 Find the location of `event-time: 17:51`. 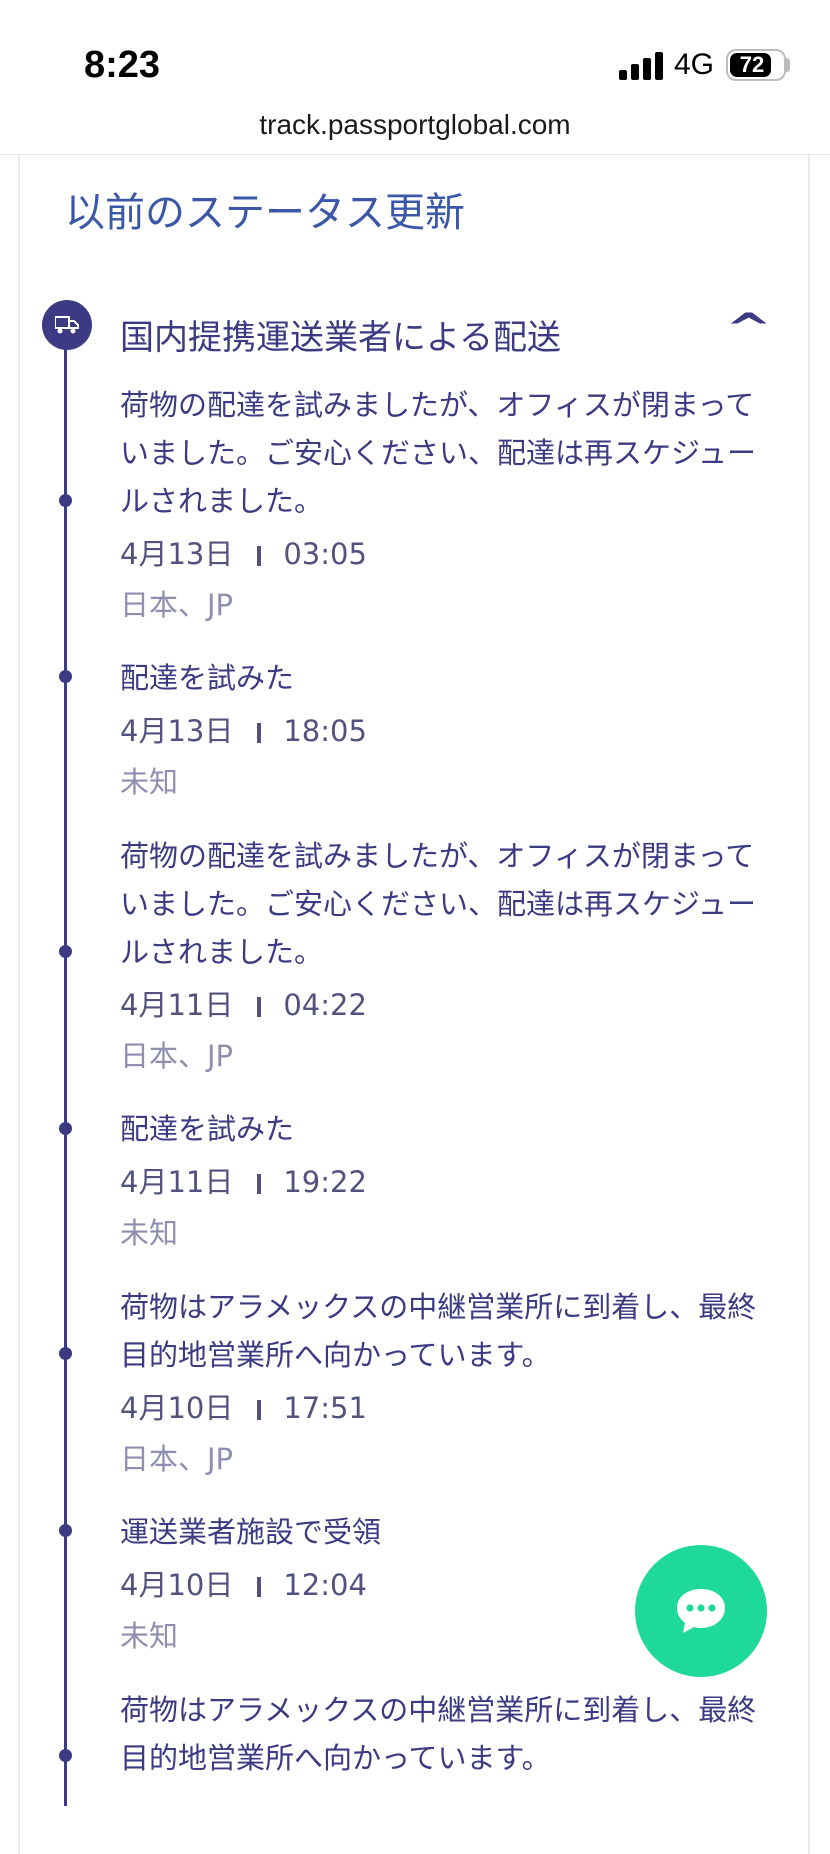

event-time: 17:51 is located at coordinates (325, 1408).